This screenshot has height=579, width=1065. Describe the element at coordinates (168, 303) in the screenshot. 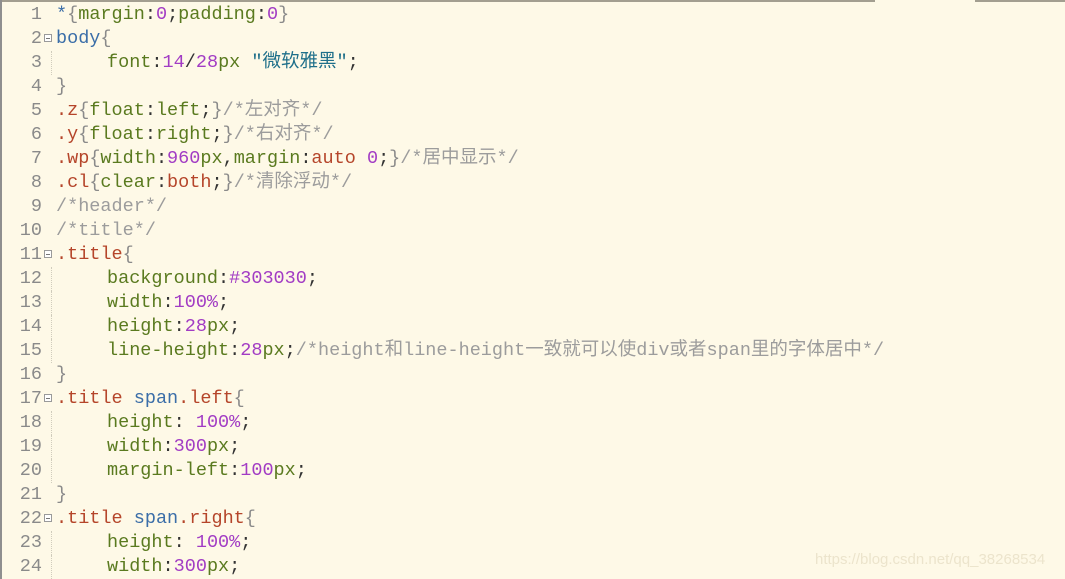

I see `code-text: width:100%;` at that location.